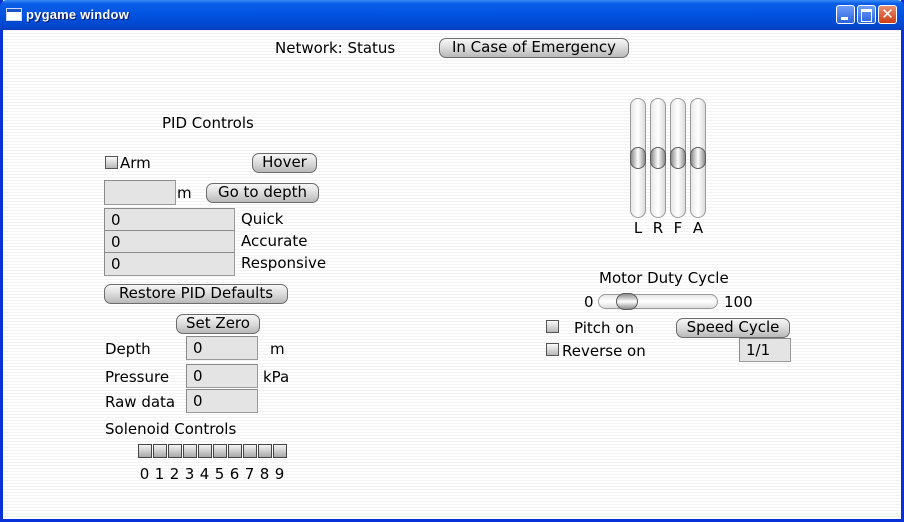 This screenshot has width=904, height=522. I want to click on thruster-slider-handle-f, so click(678, 158).